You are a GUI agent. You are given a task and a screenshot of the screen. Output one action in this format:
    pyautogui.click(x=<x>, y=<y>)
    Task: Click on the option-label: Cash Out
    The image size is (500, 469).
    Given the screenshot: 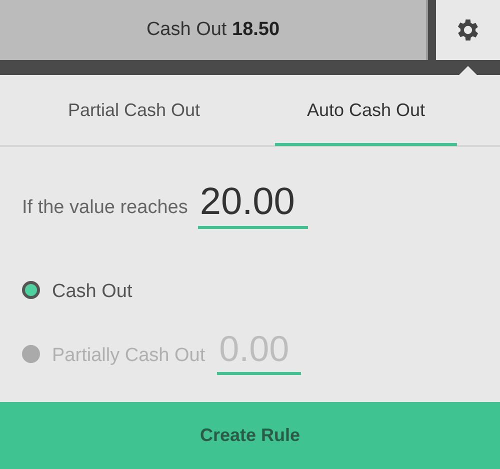 What is the action you would take?
    pyautogui.click(x=92, y=292)
    